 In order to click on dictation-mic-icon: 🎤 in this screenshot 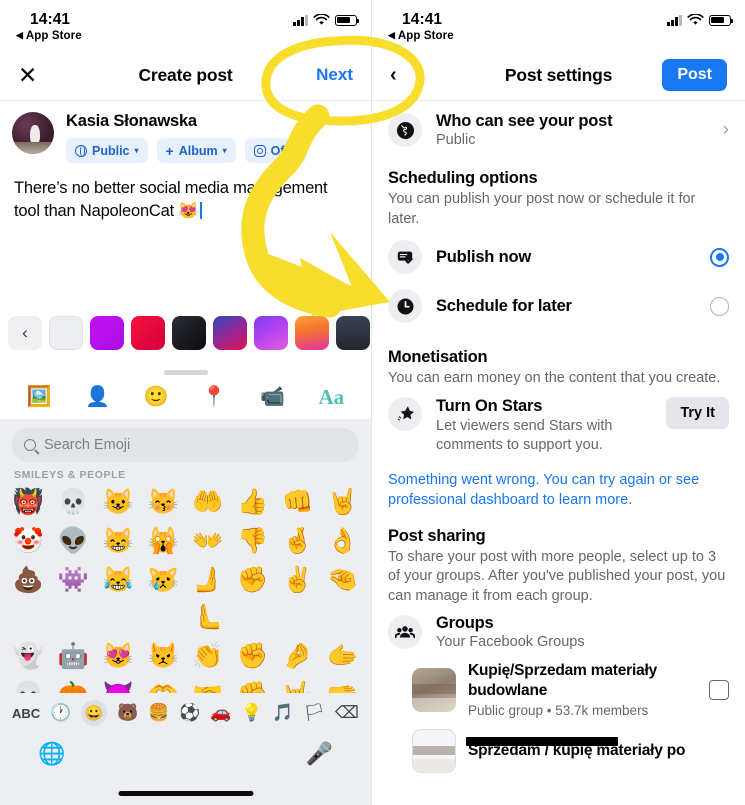, I will do `click(319, 754)`.